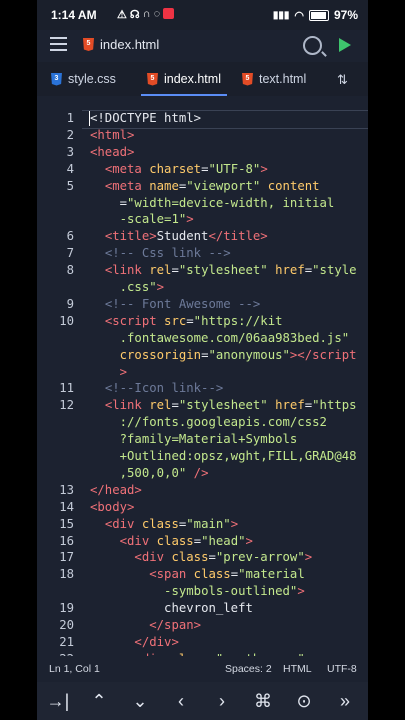 The height and width of the screenshot is (720, 405). What do you see at coordinates (186, 168) in the screenshot?
I see `code-text: <meta charset="UTF-8">` at bounding box center [186, 168].